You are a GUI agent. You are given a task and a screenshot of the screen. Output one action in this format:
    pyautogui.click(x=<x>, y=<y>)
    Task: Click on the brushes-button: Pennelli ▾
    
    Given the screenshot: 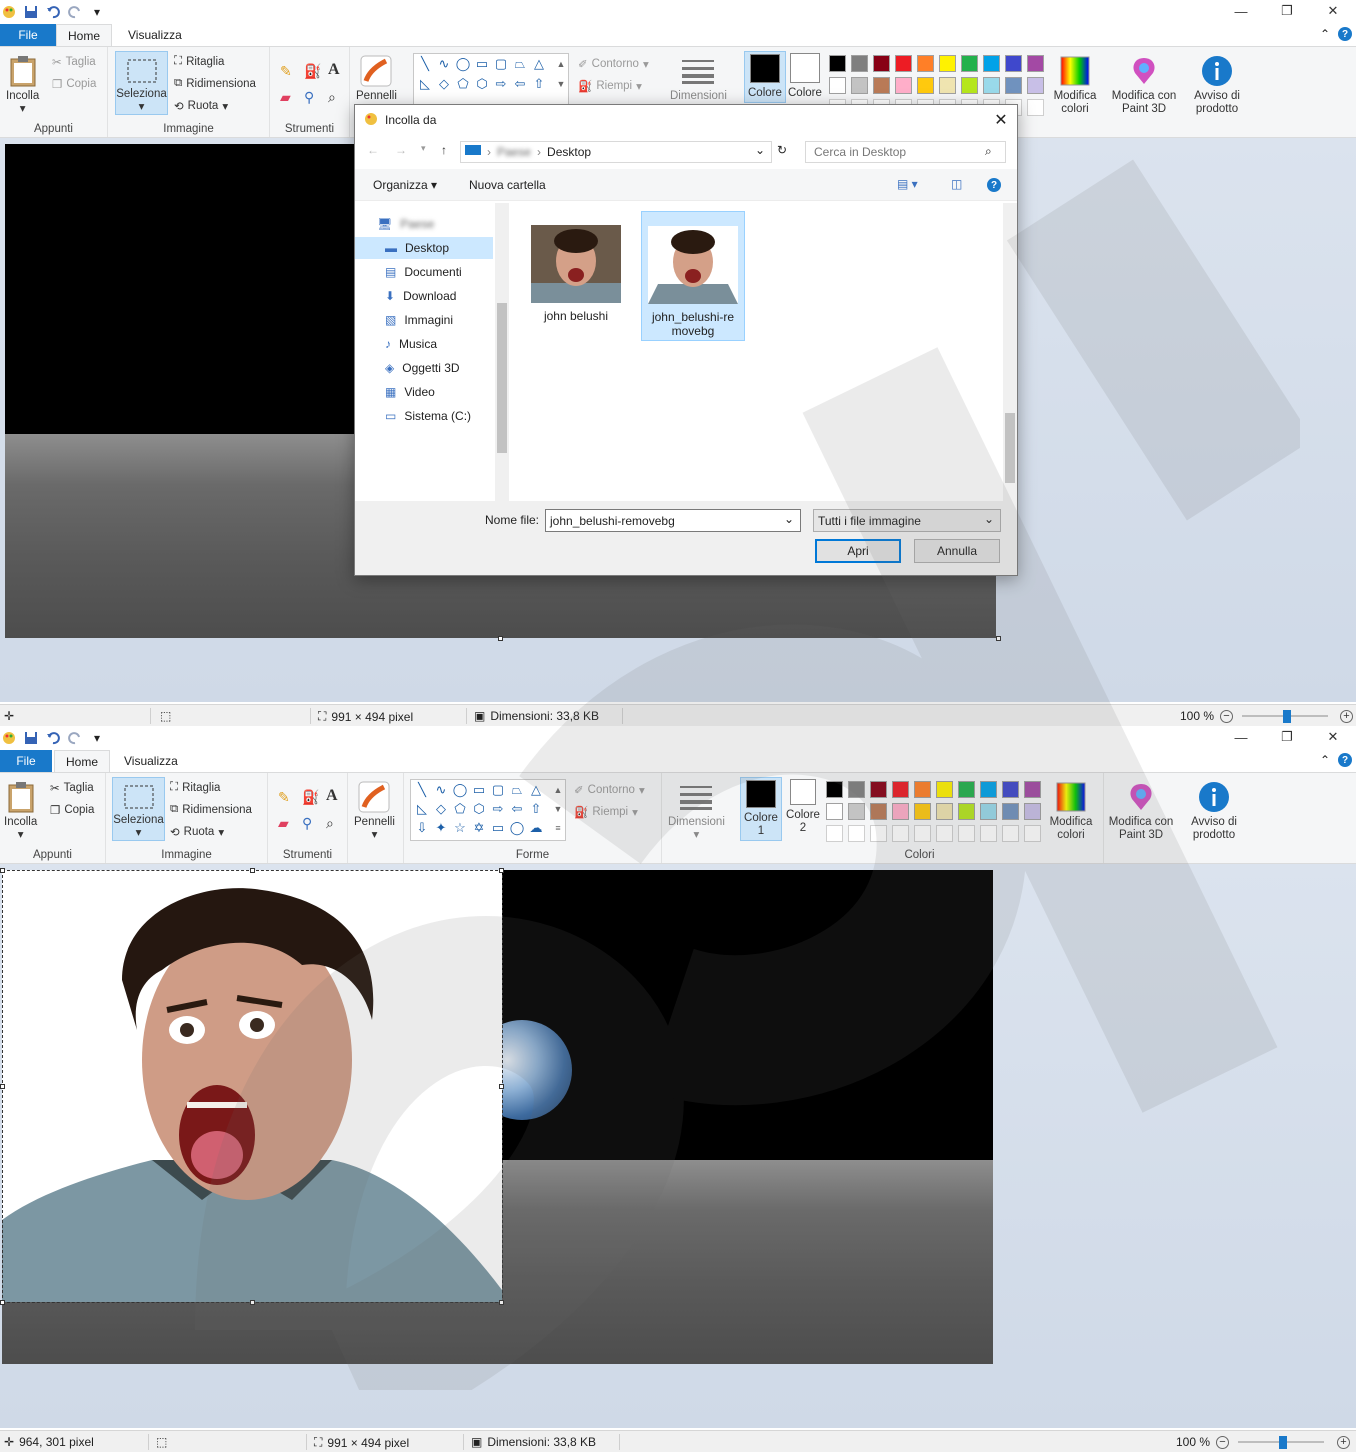 What is the action you would take?
    pyautogui.click(x=374, y=811)
    